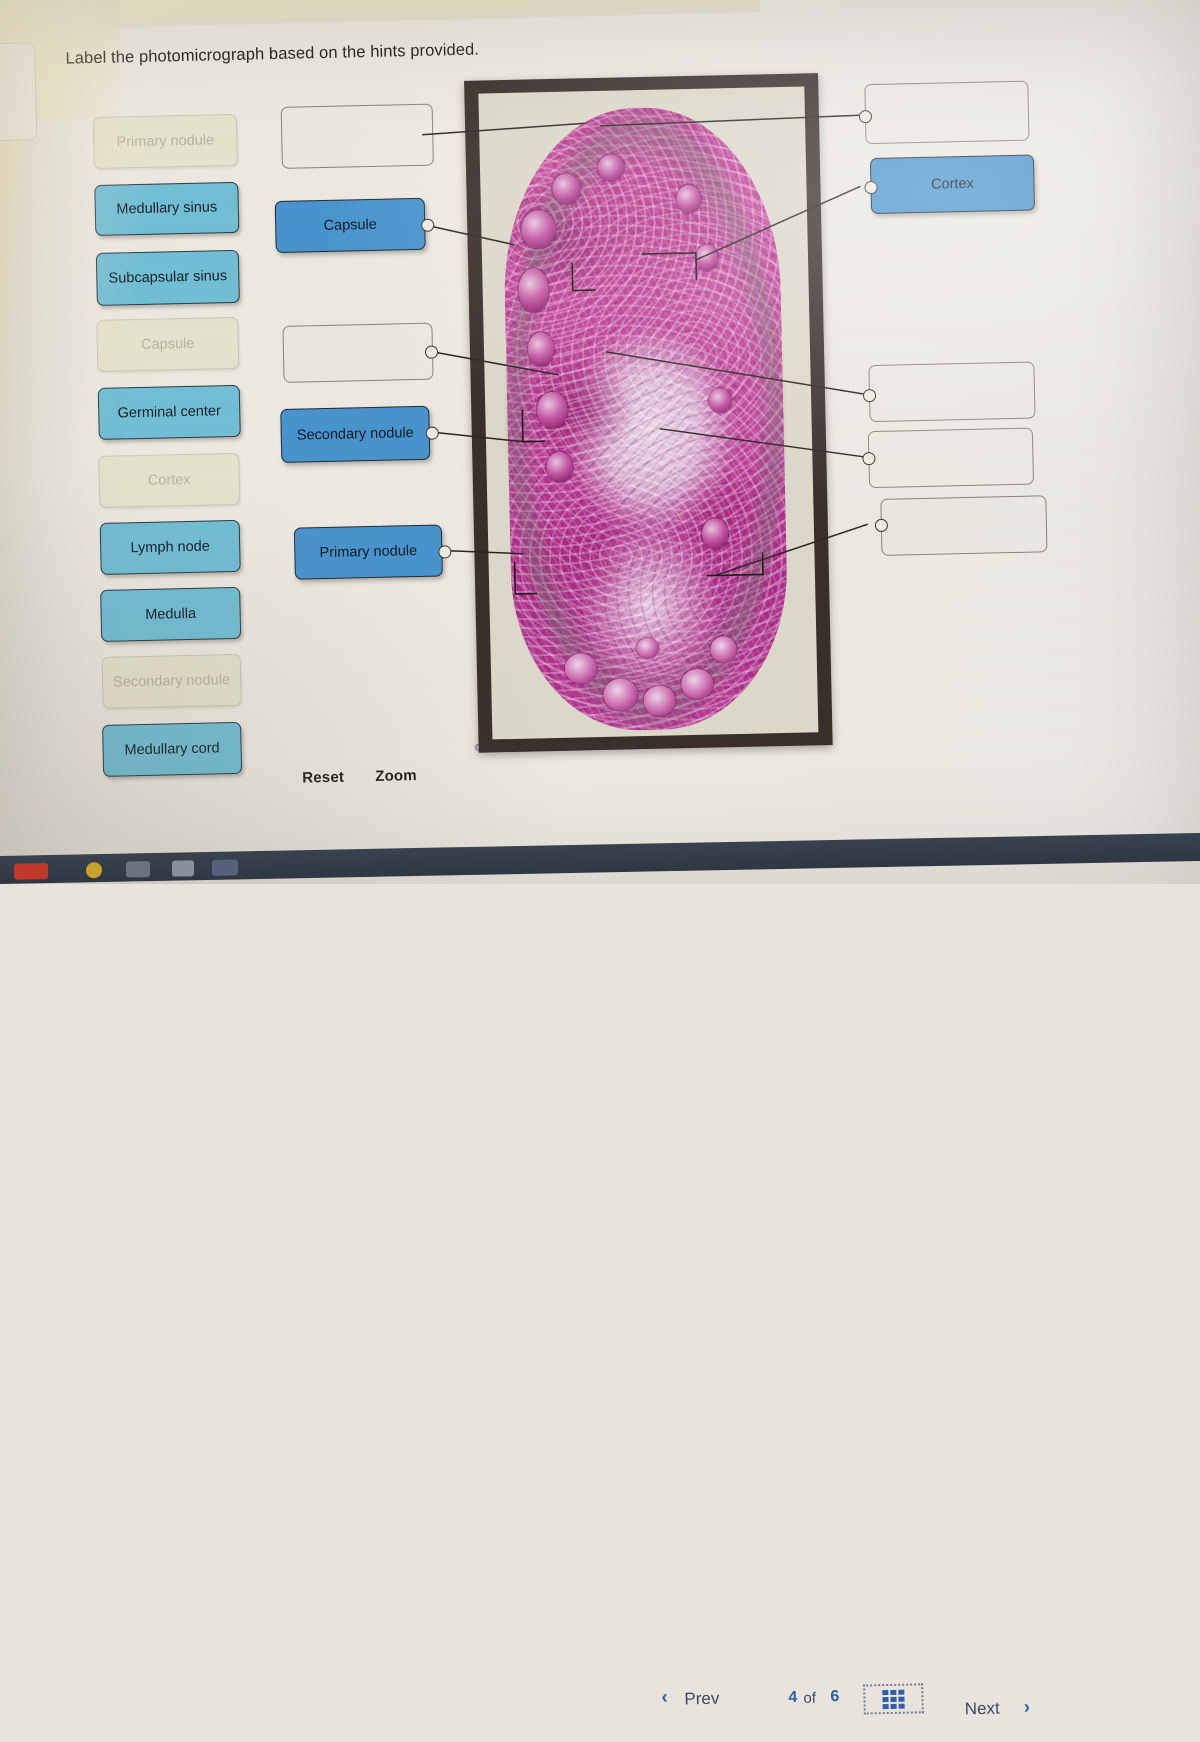  Describe the element at coordinates (793, 1697) in the screenshot. I see `current-page: 4` at that location.